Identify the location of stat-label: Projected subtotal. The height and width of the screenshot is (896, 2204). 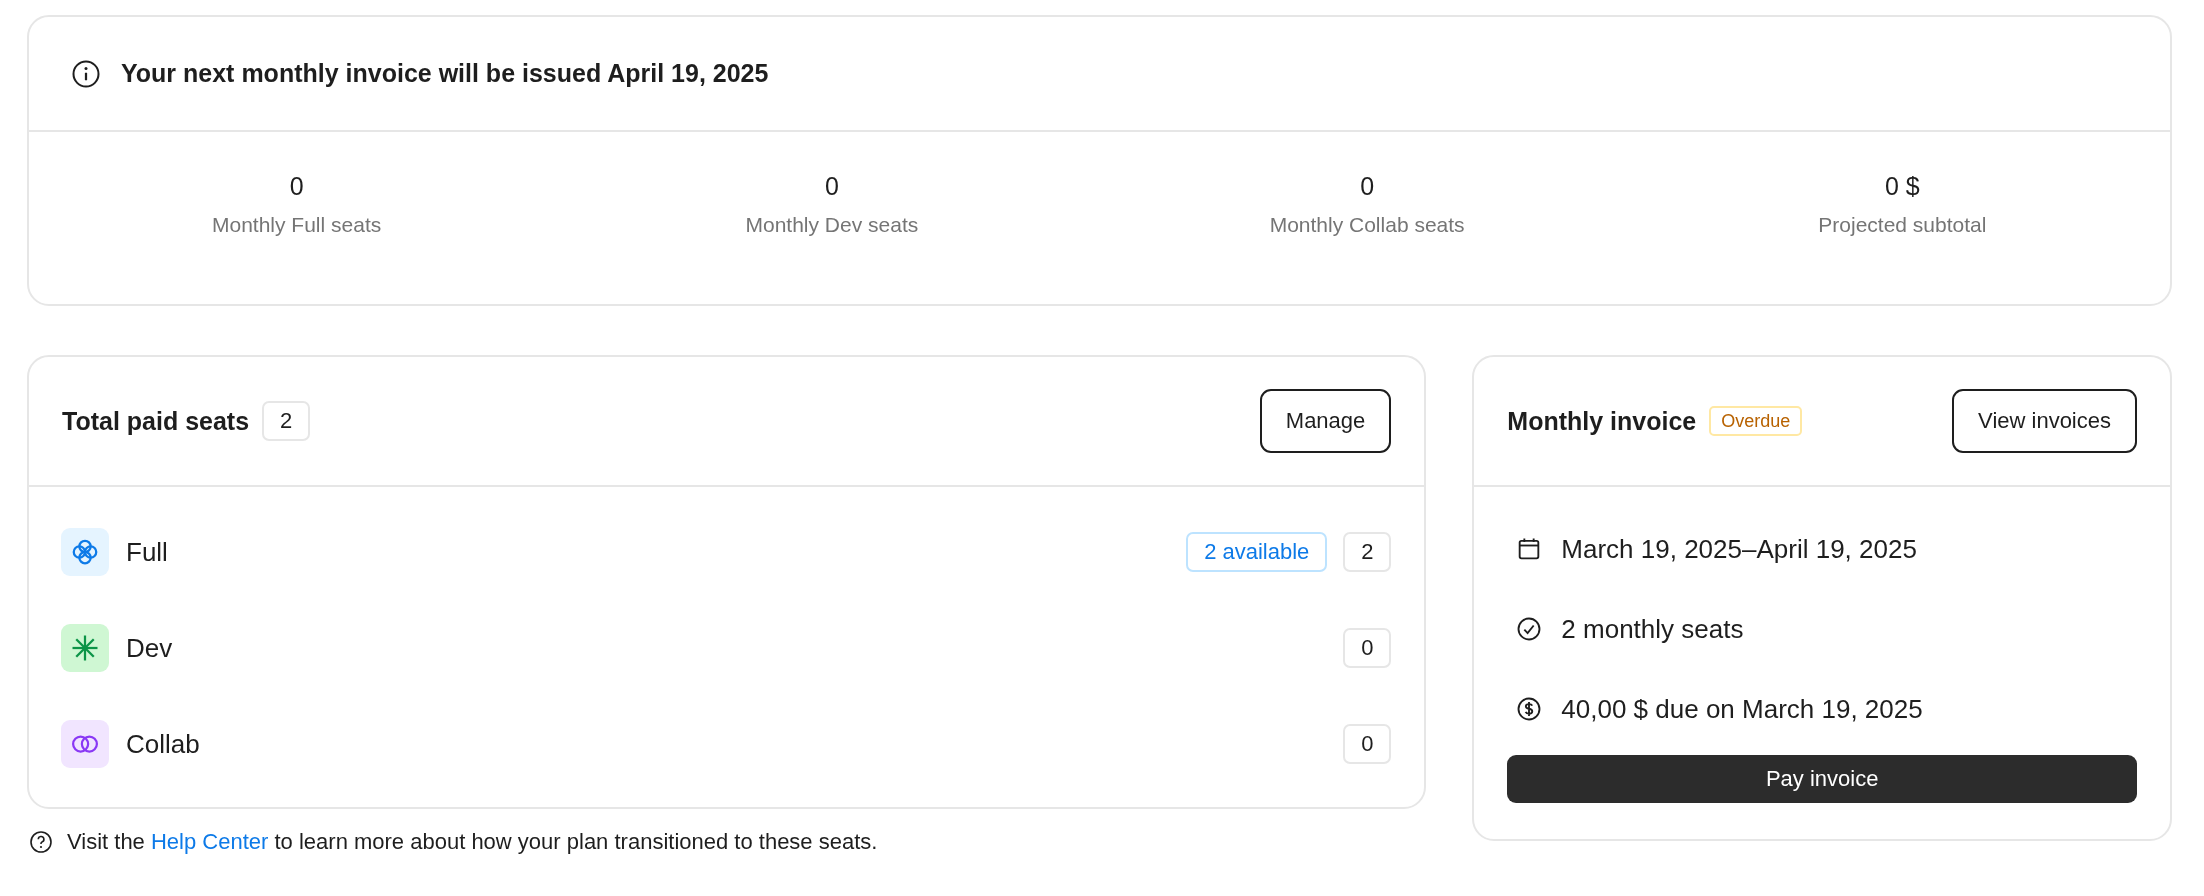
(1902, 225).